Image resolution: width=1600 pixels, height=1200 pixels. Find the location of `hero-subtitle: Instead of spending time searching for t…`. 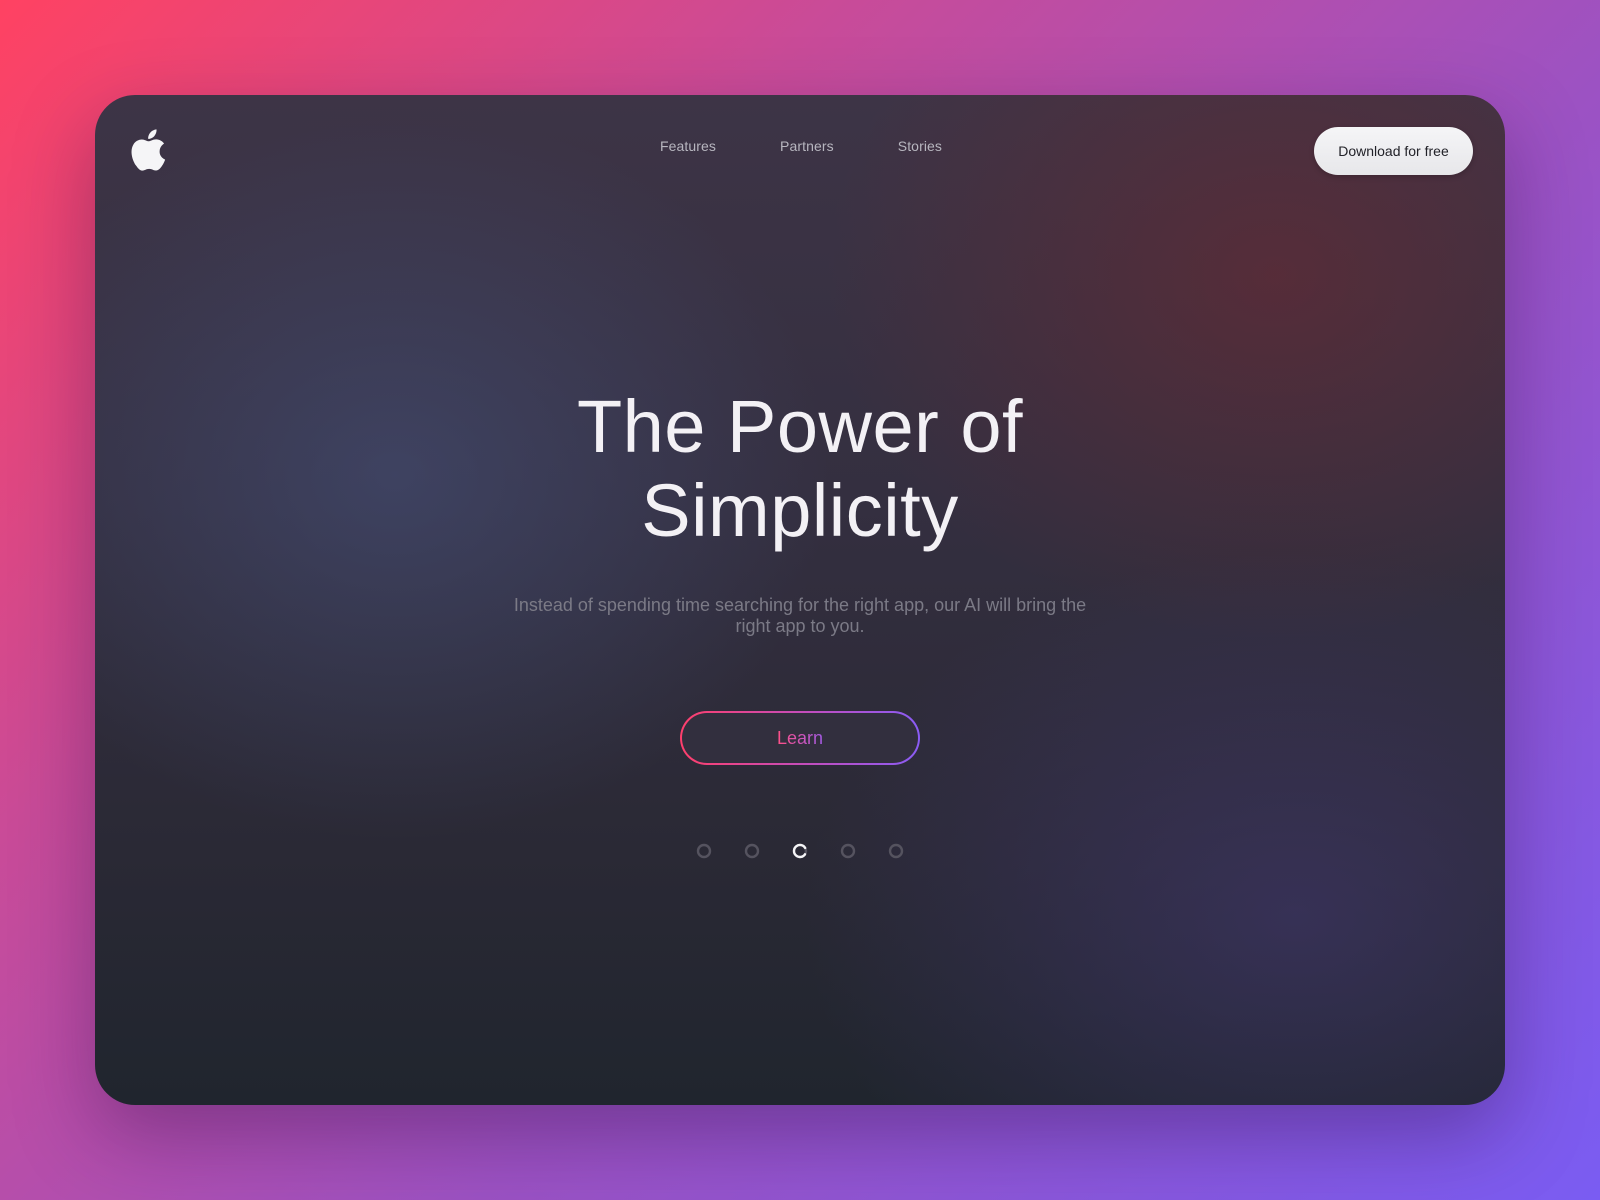

hero-subtitle: Instead of spending time searching for t… is located at coordinates (800, 615).